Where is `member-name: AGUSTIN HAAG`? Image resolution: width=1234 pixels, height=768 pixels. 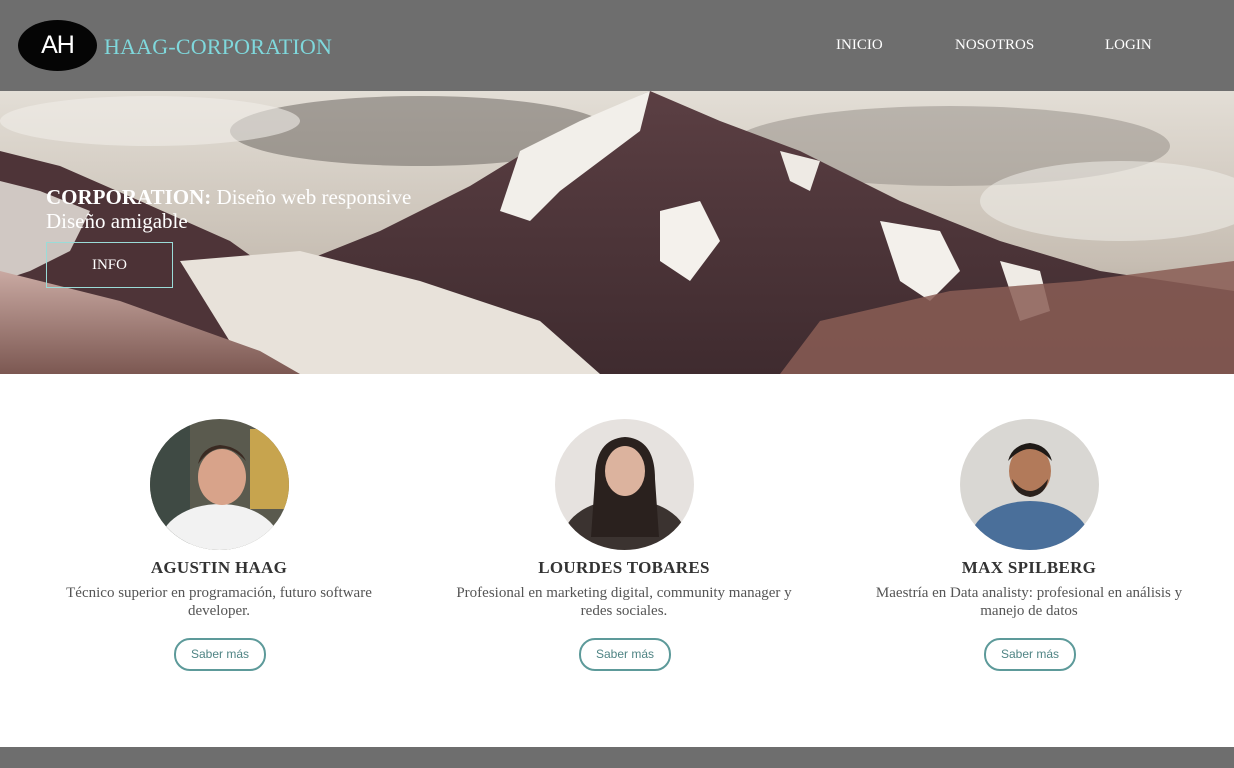
member-name: AGUSTIN HAAG is located at coordinates (219, 567).